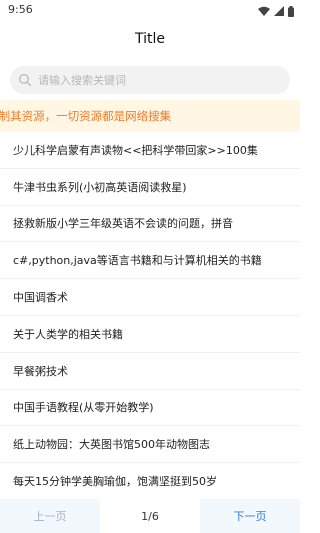  I want to click on search-box, so click(150, 80).